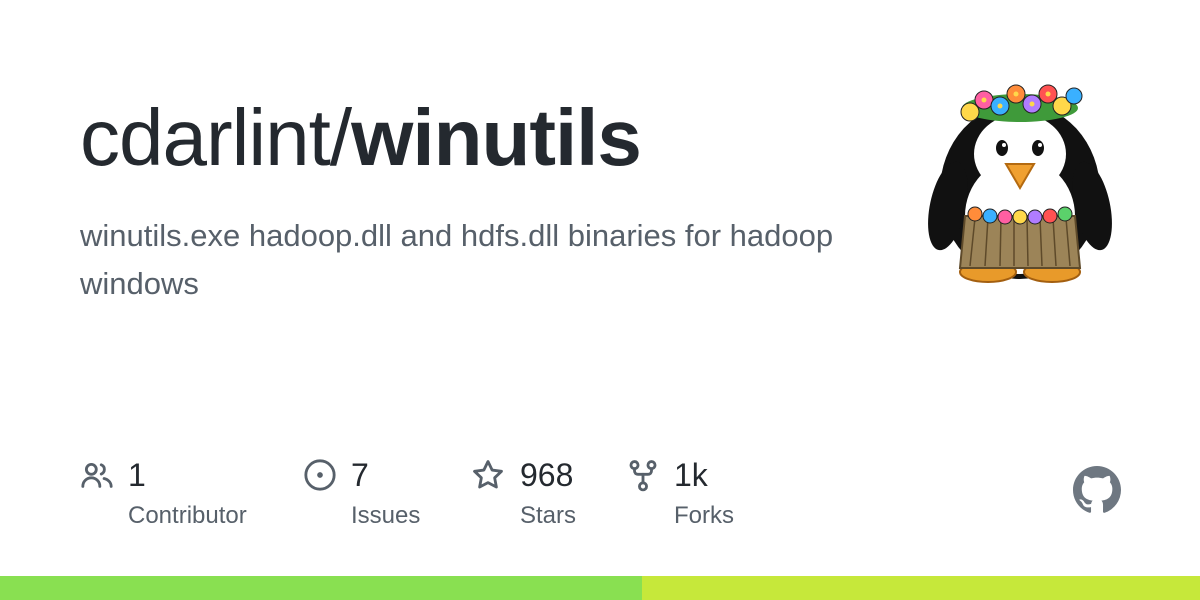 This screenshot has height=600, width=1200. I want to click on people-icon, so click(97, 475).